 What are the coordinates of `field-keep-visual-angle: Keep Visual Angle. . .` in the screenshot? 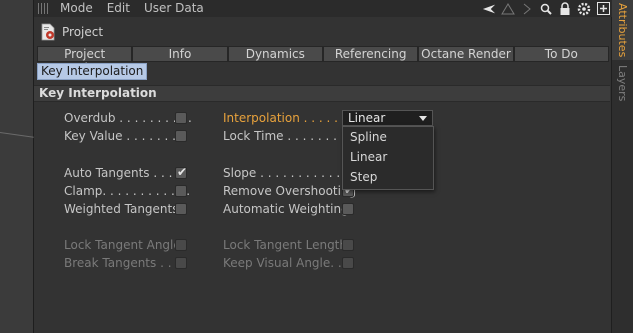 It's located at (286, 263).